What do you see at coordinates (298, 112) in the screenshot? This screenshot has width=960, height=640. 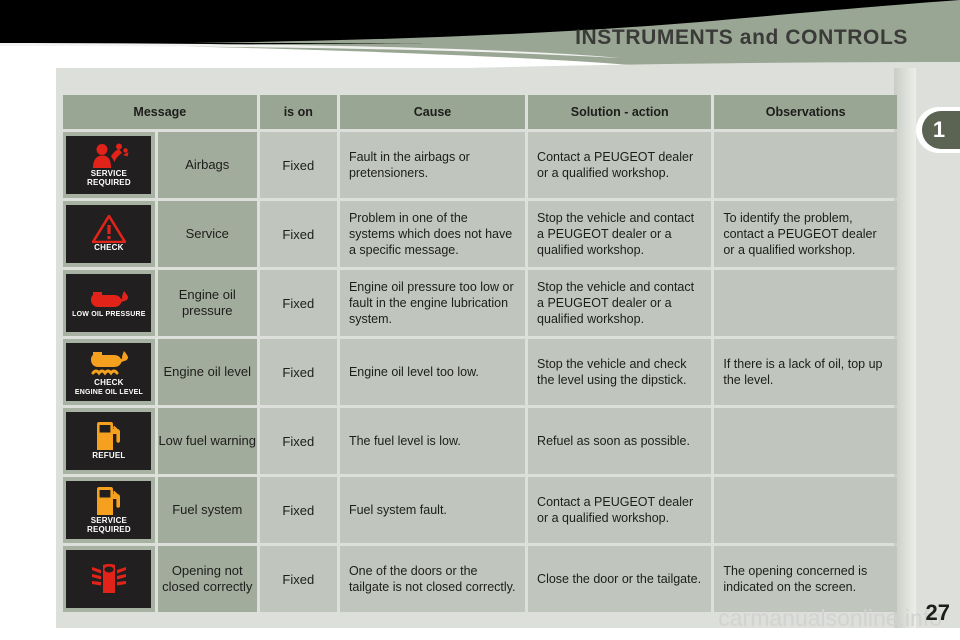 I see `column-header-is-on: is on` at bounding box center [298, 112].